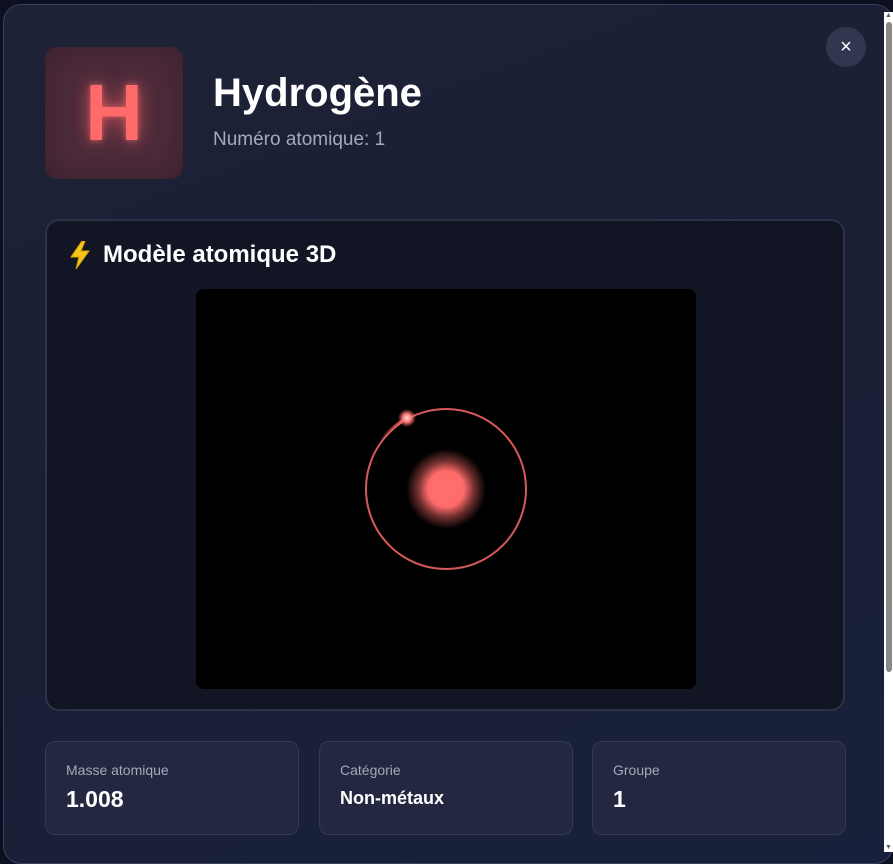 The image size is (893, 864). I want to click on scroll-thumb, so click(889, 347).